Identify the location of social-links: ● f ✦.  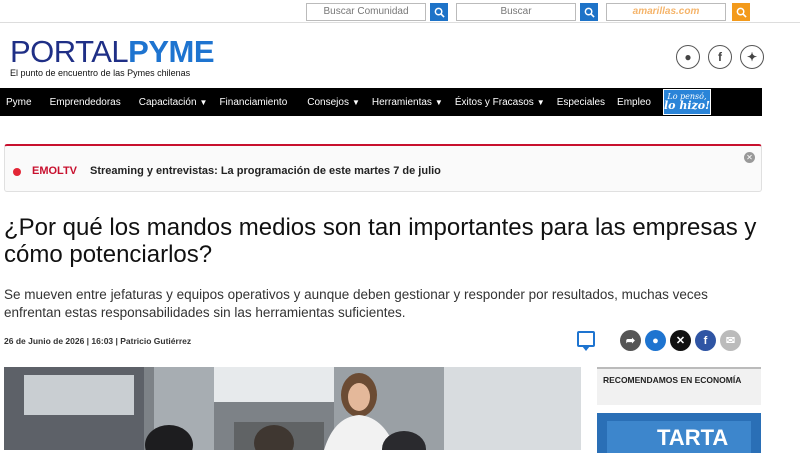
(716, 57).